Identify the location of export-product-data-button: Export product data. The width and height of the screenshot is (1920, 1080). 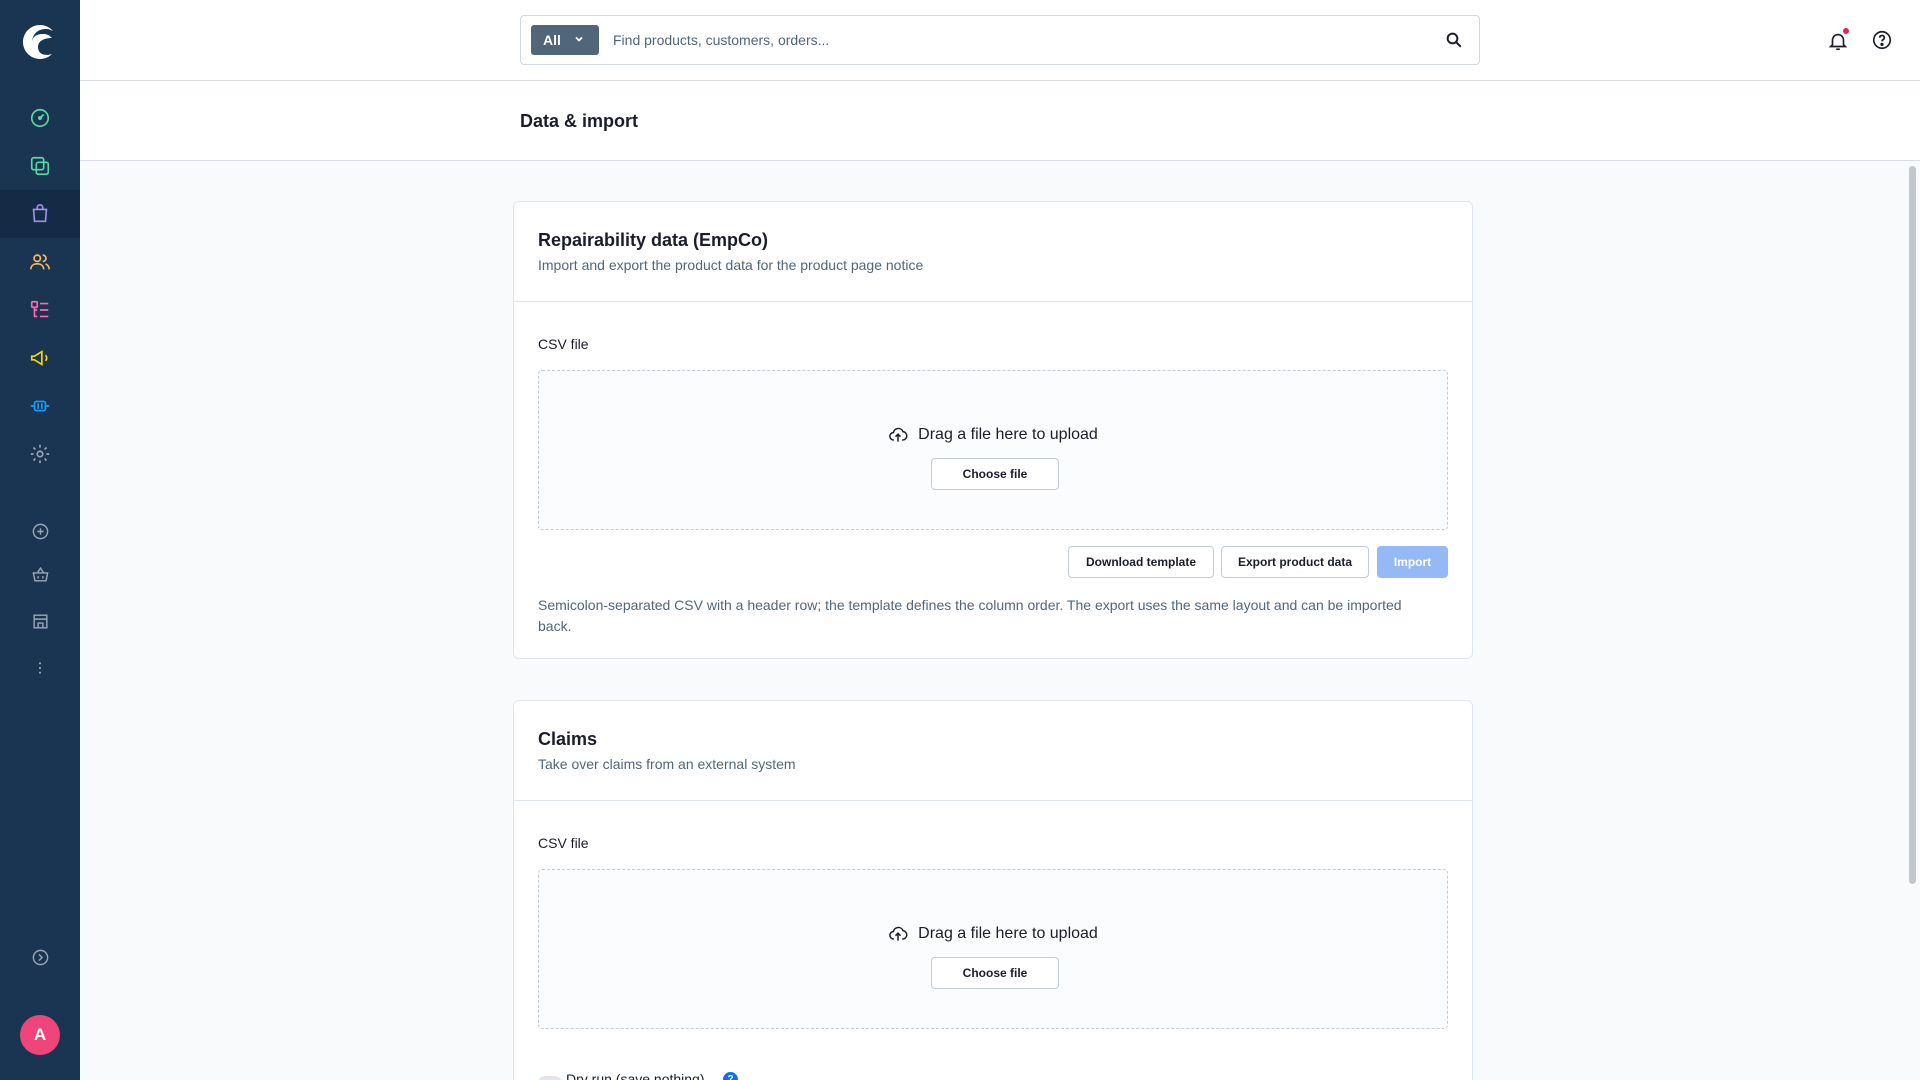
(1295, 562).